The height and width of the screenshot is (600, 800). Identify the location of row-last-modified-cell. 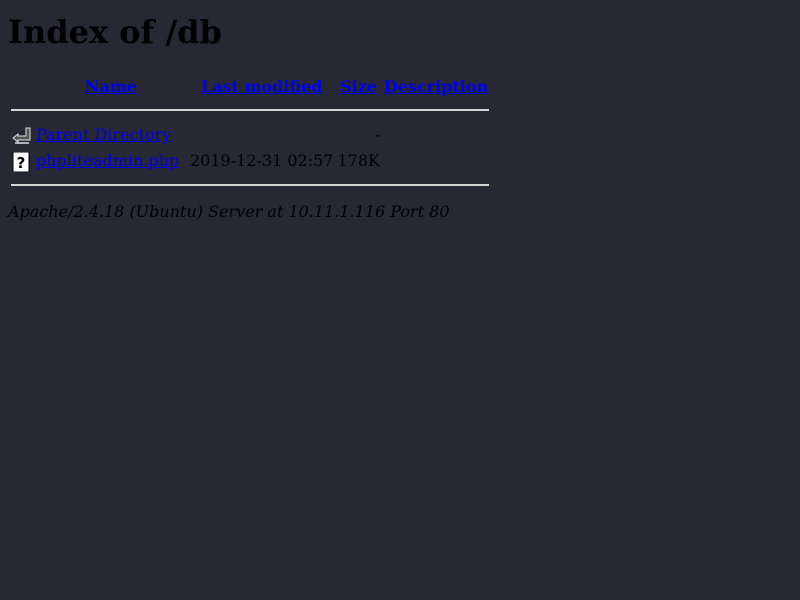
(261, 135).